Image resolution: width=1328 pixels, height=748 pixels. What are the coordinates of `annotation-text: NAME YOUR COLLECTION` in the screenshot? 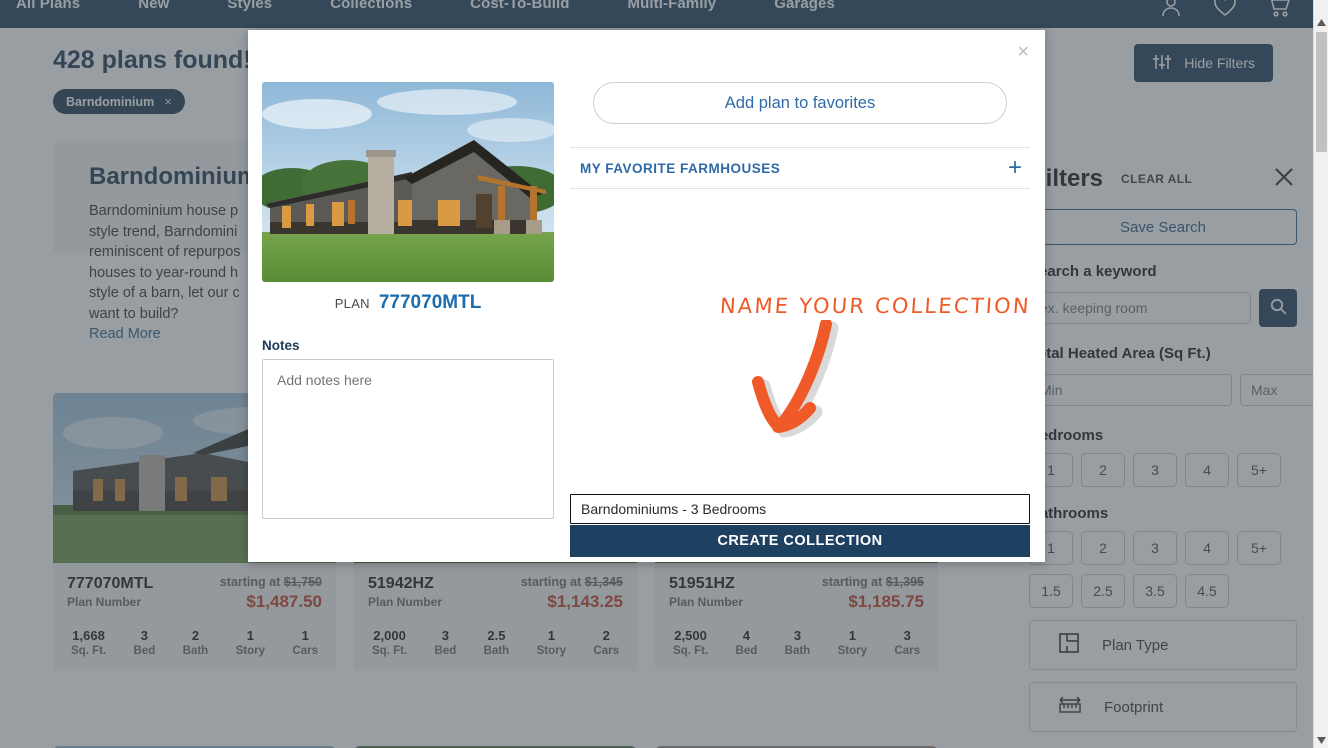 It's located at (875, 306).